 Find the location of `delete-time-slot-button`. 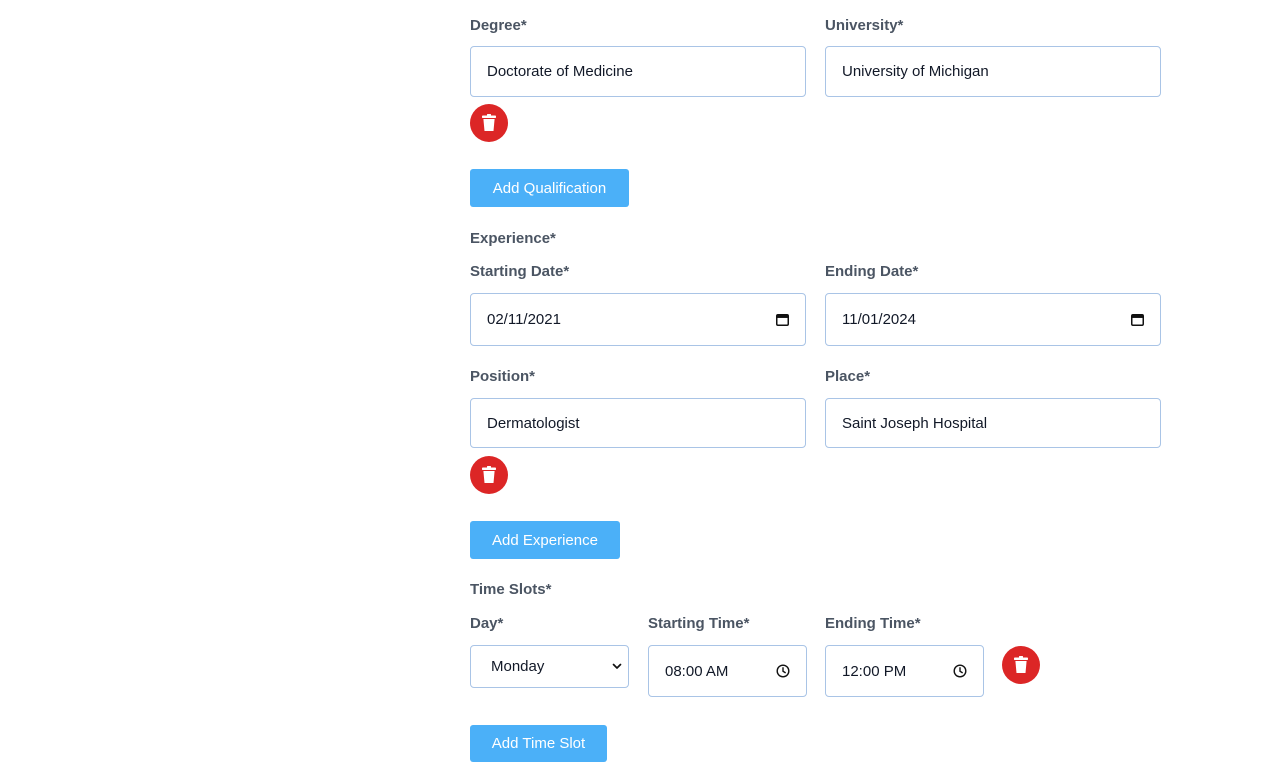

delete-time-slot-button is located at coordinates (1021, 665).